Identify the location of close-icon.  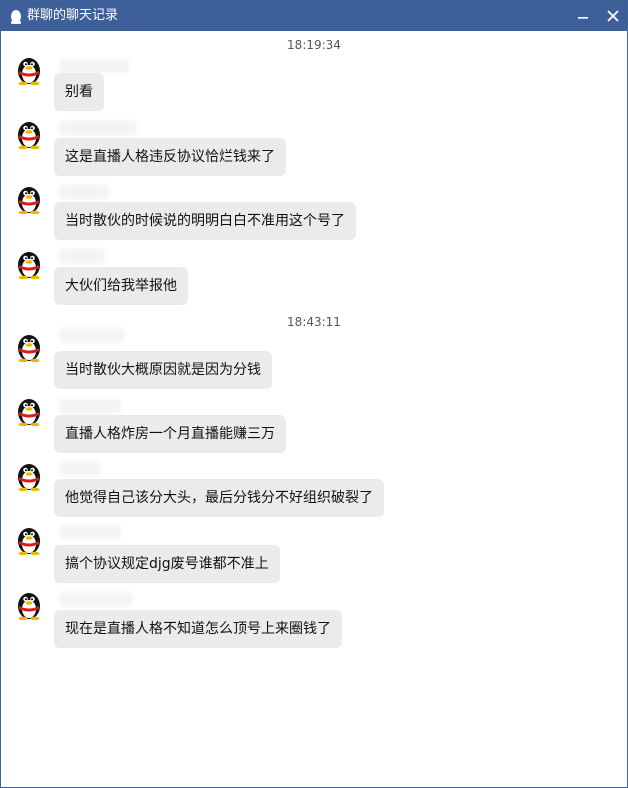
(613, 16).